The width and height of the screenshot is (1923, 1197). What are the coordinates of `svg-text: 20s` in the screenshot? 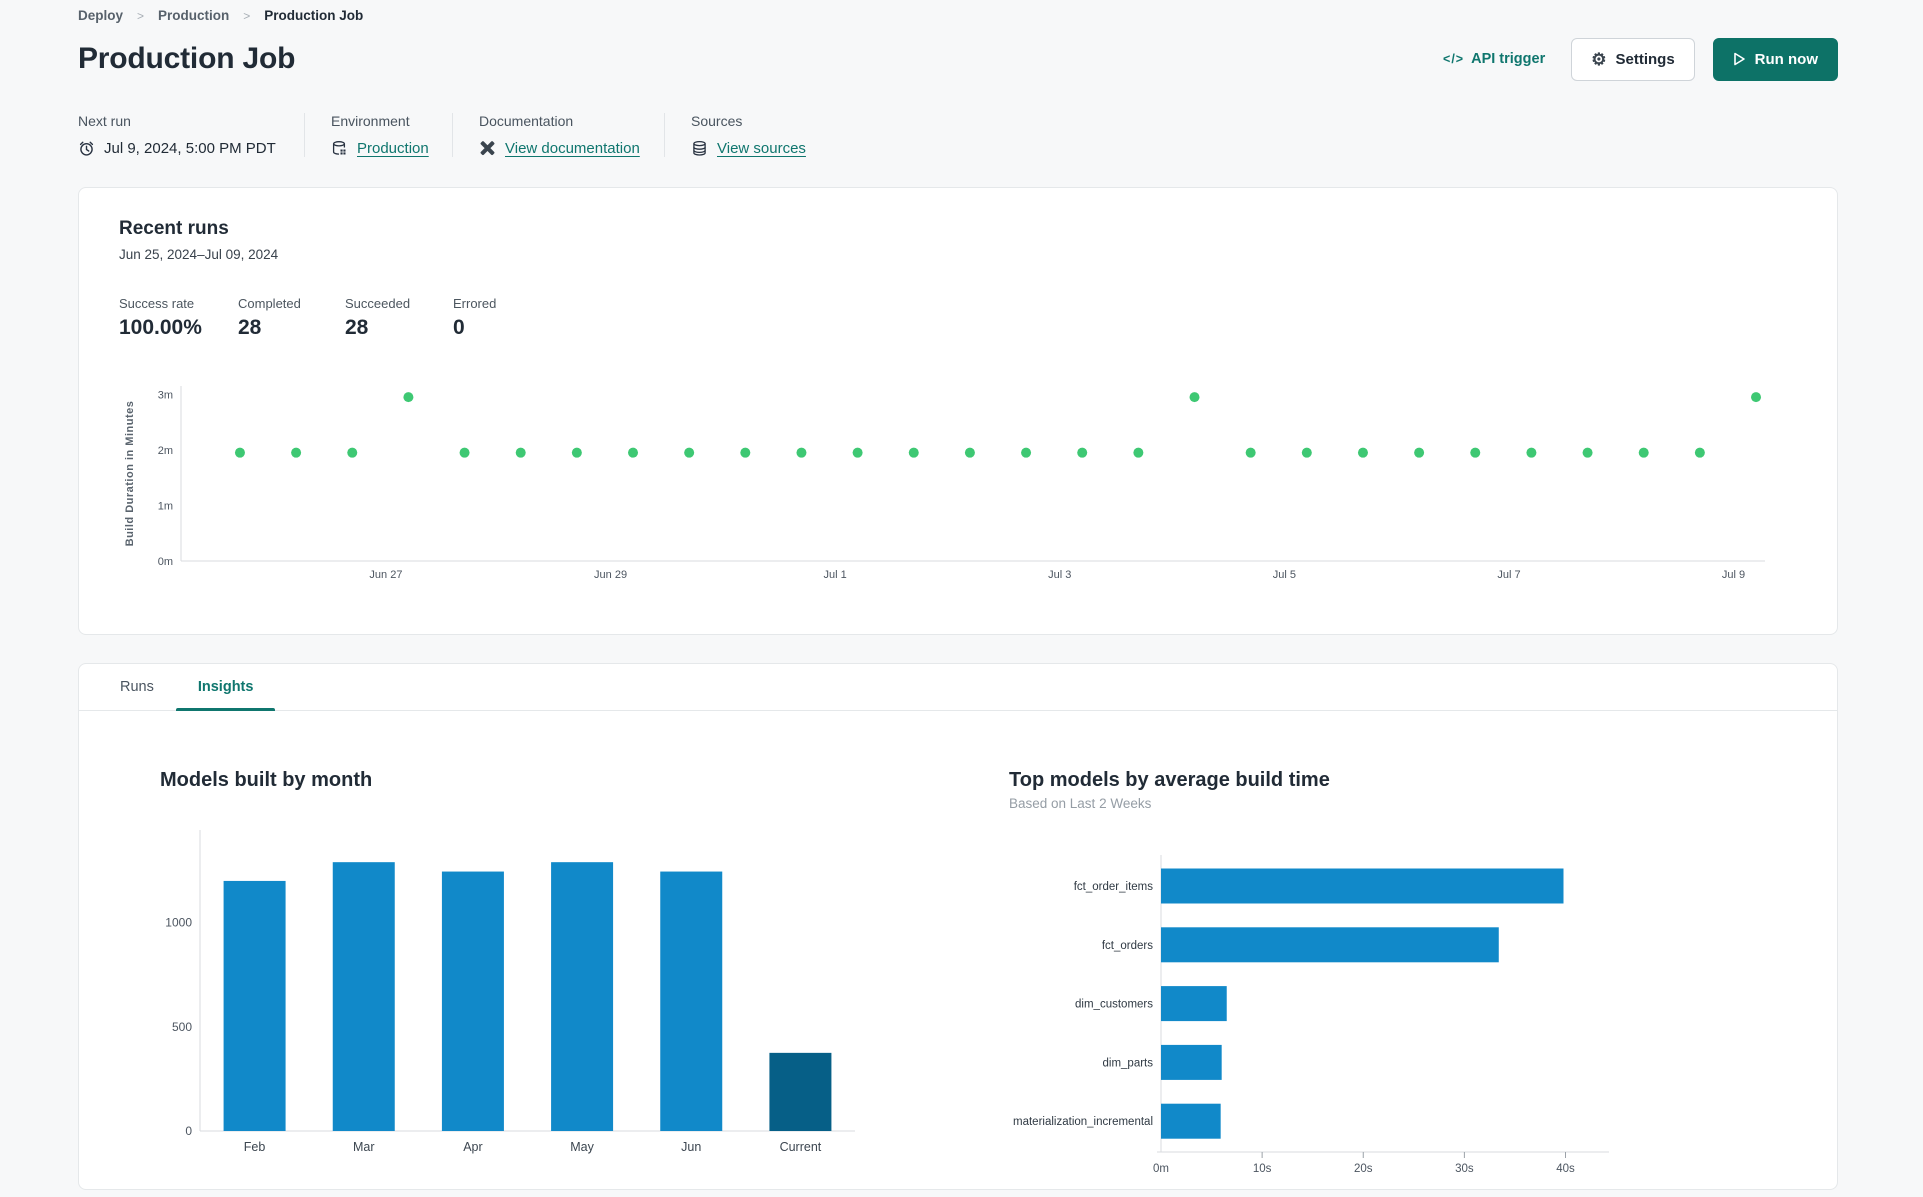 It's located at (1363, 1169).